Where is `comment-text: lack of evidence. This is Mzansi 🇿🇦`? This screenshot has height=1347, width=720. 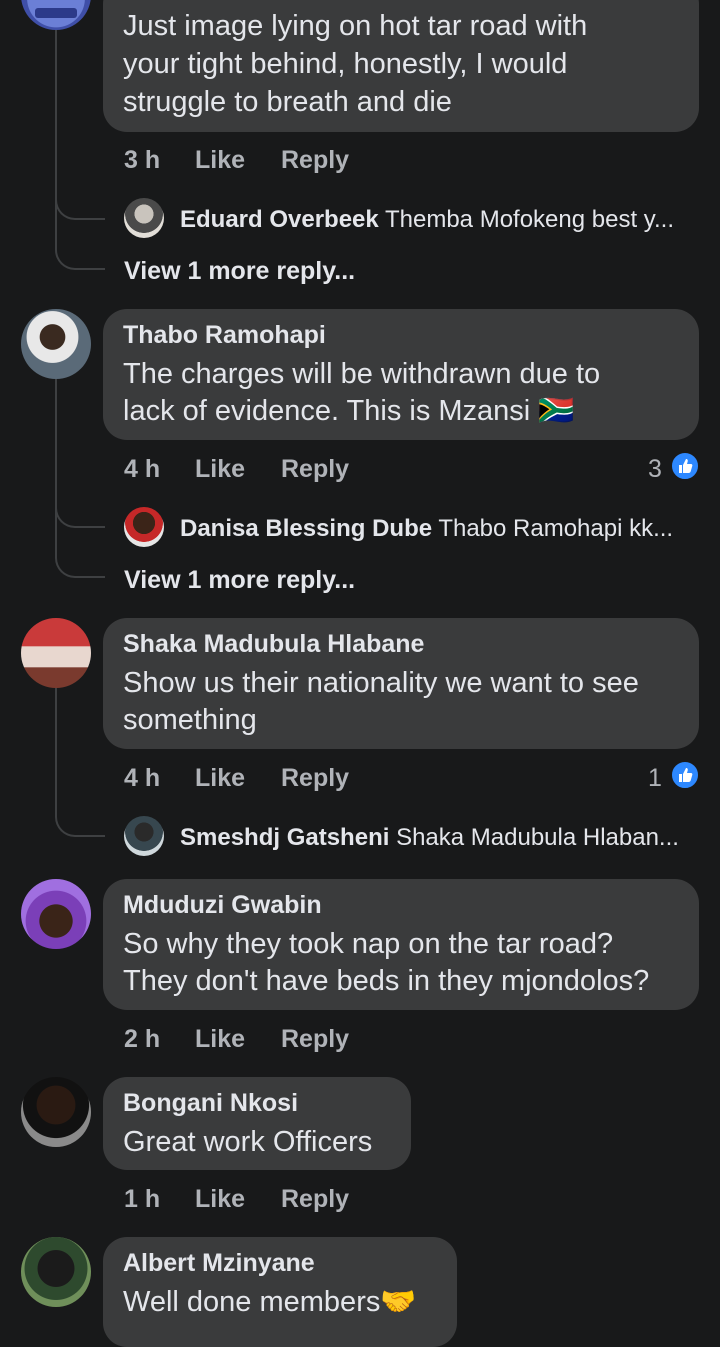
comment-text: lack of evidence. This is Mzansi 🇿🇦 is located at coordinates (349, 411).